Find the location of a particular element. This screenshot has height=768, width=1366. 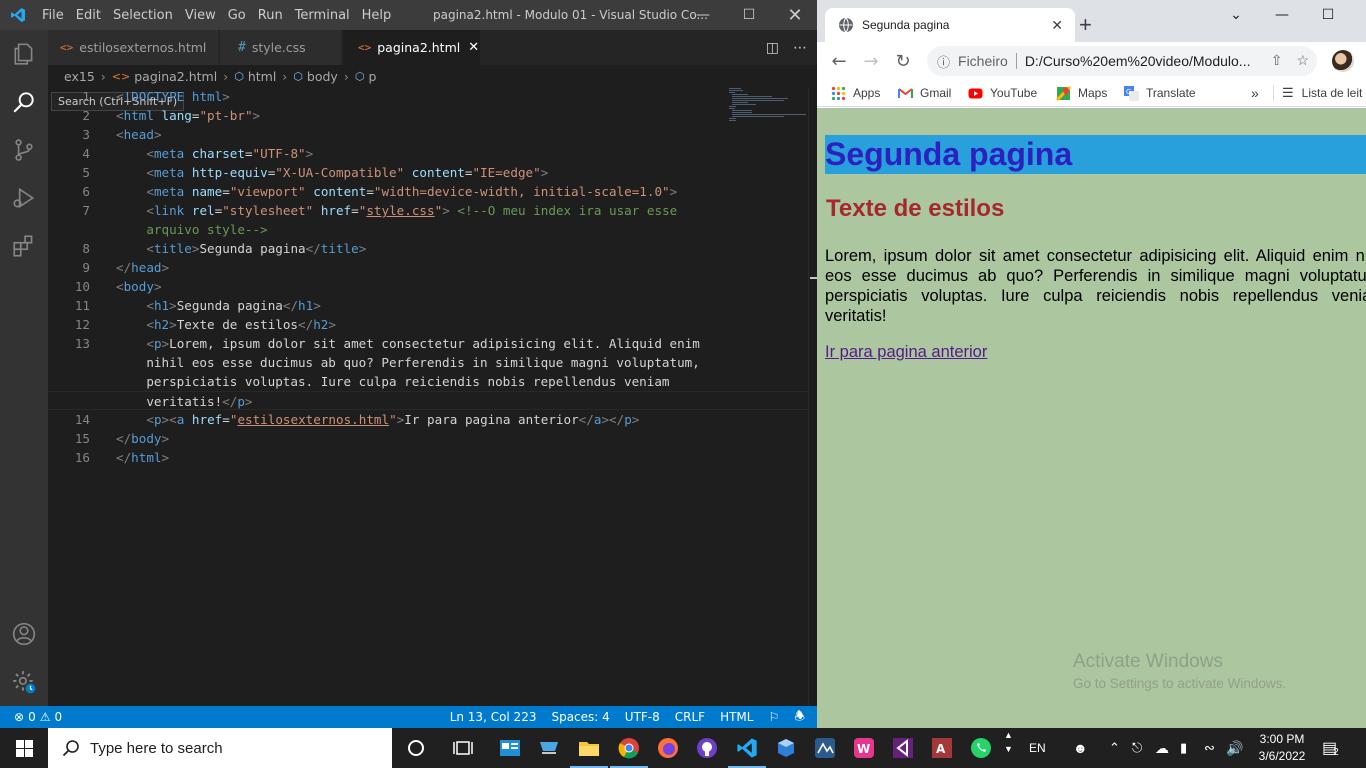

tab-search-chevron-icon: ⌄ is located at coordinates (1236, 15).